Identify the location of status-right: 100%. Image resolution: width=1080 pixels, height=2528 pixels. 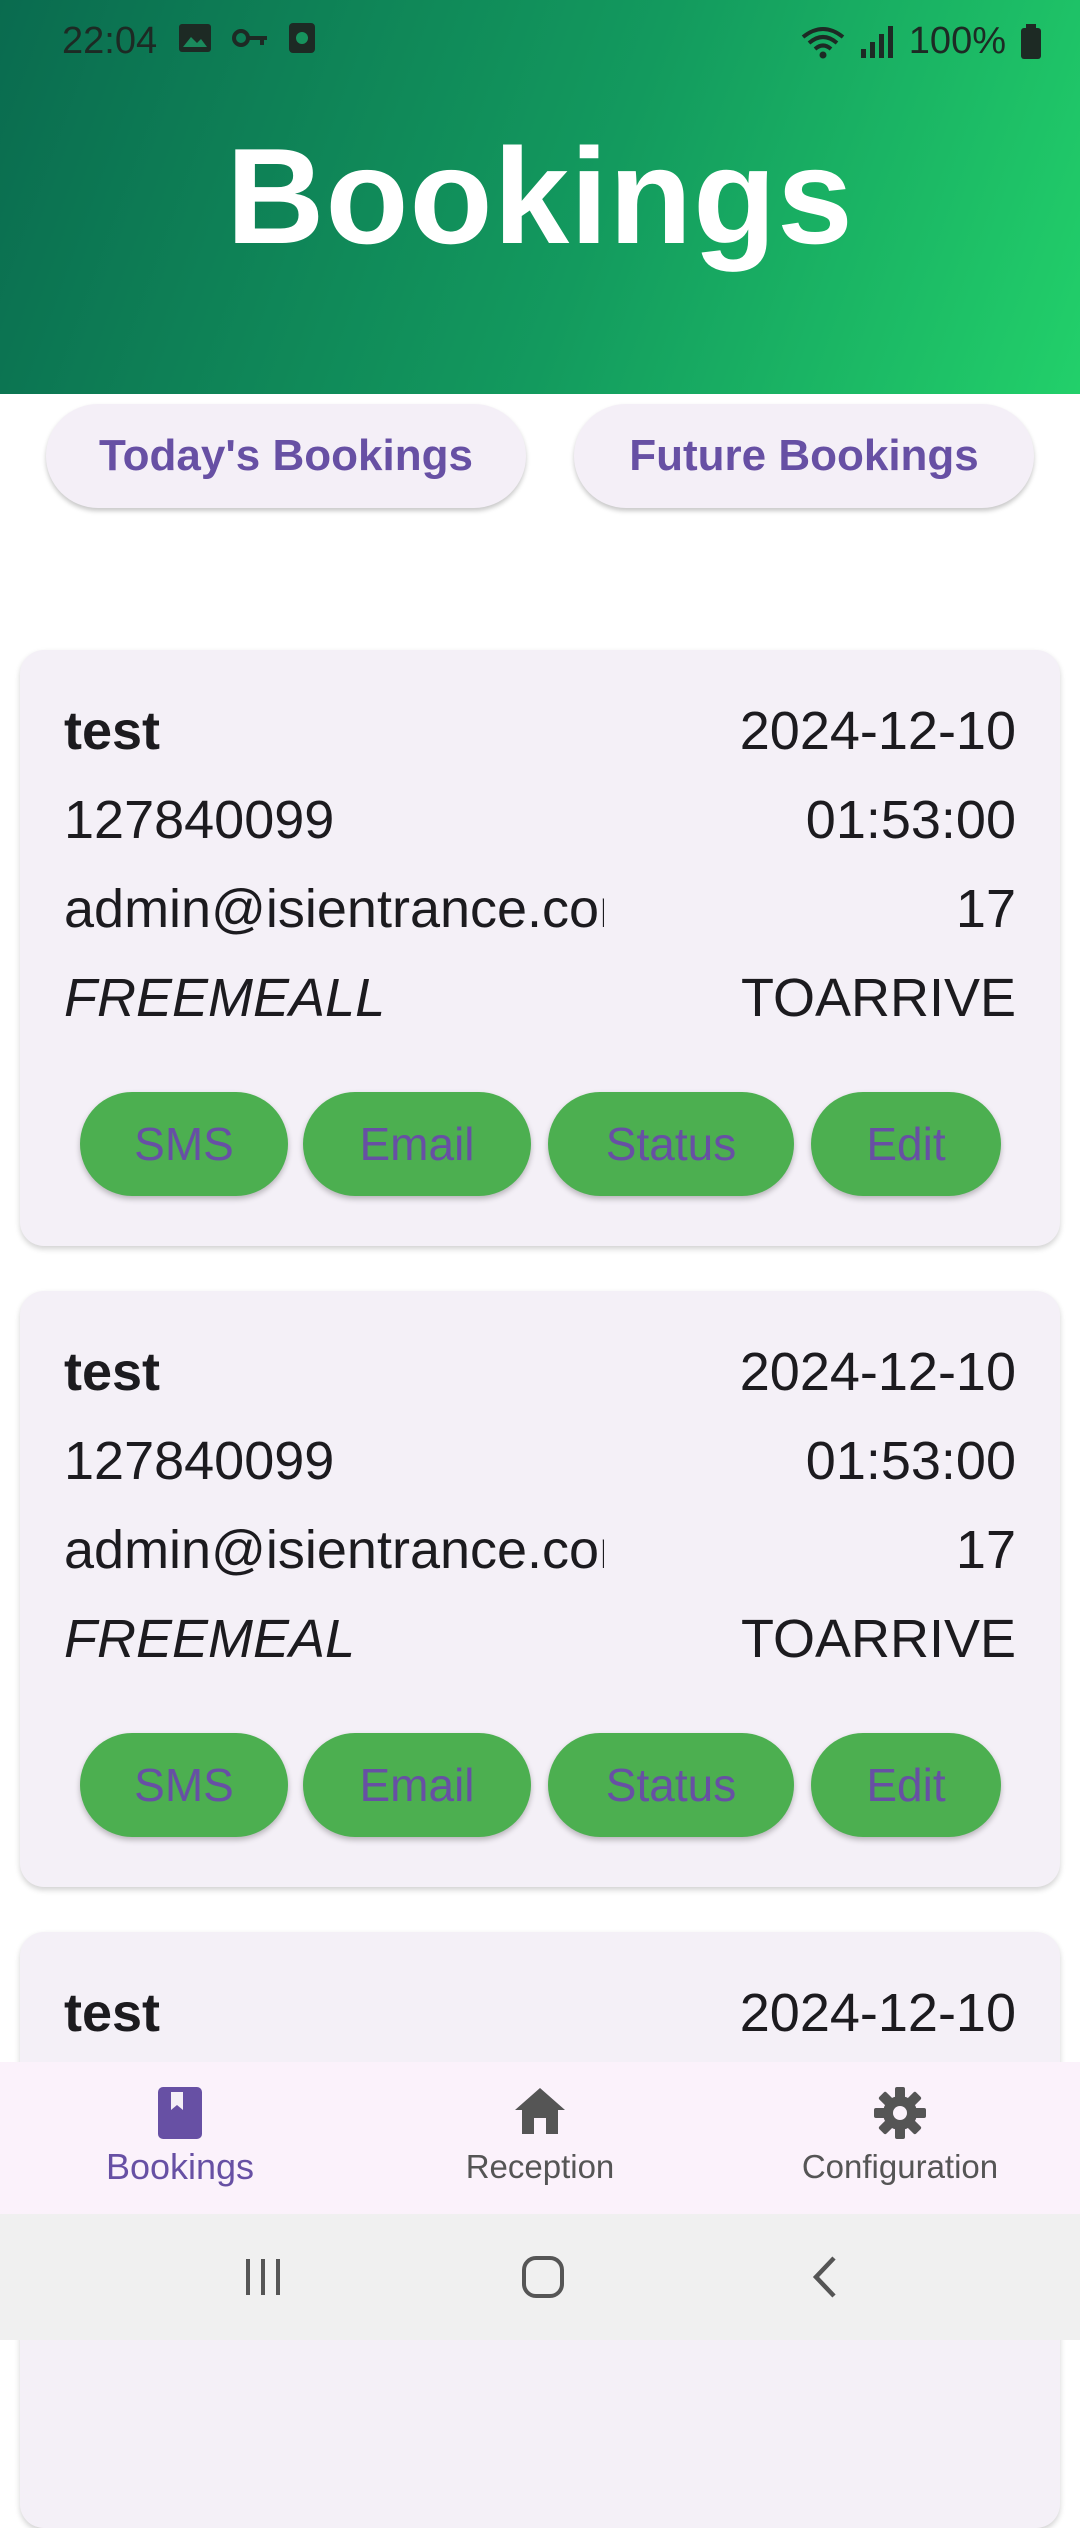
(921, 41).